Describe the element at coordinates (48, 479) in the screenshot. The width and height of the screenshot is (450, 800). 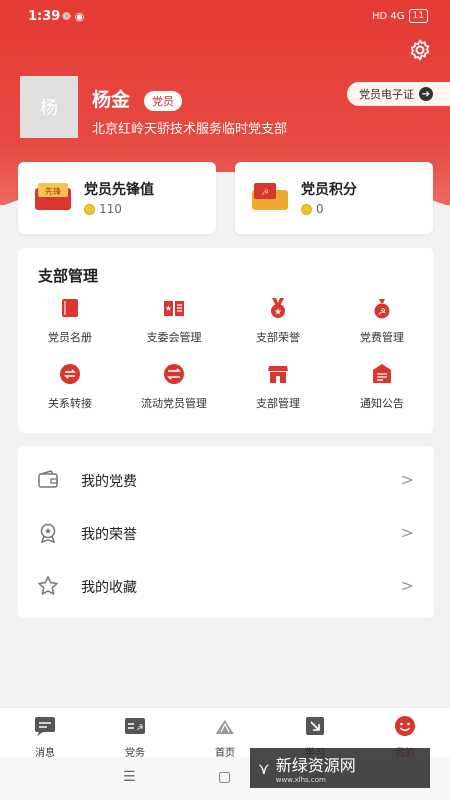
I see `wallet-icon` at that location.